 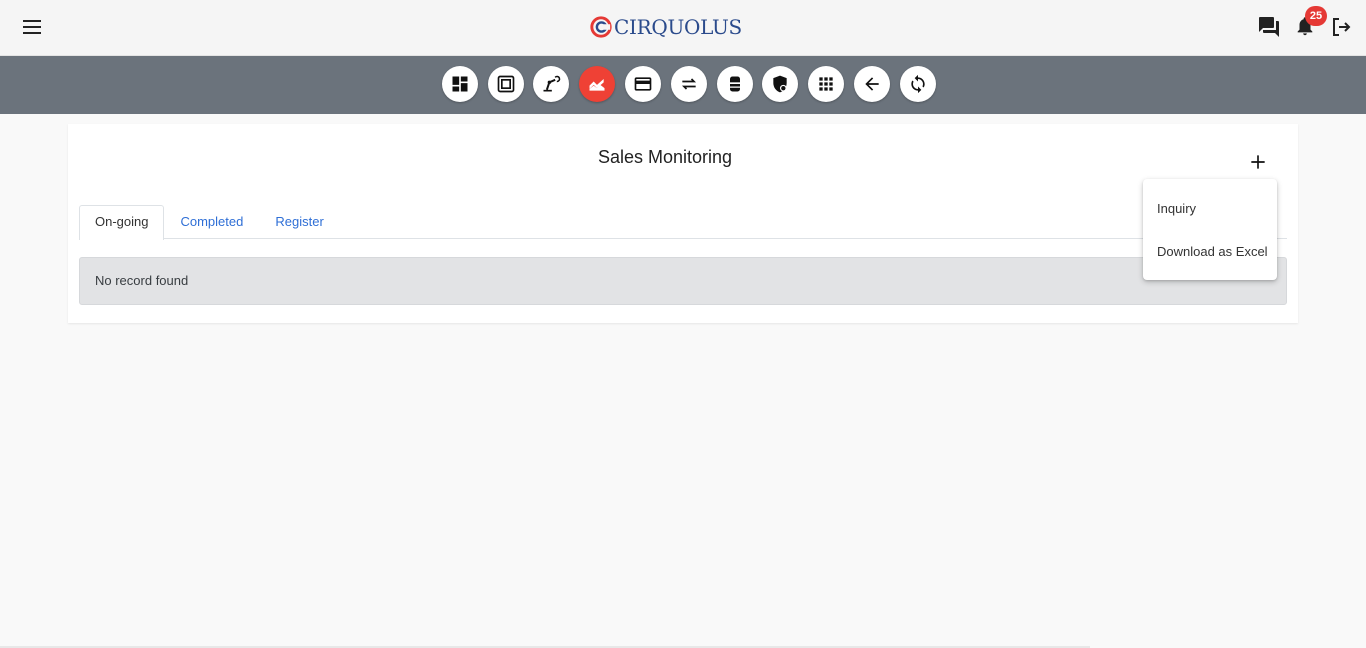 I want to click on machine-arm-icon, so click(x=552, y=83).